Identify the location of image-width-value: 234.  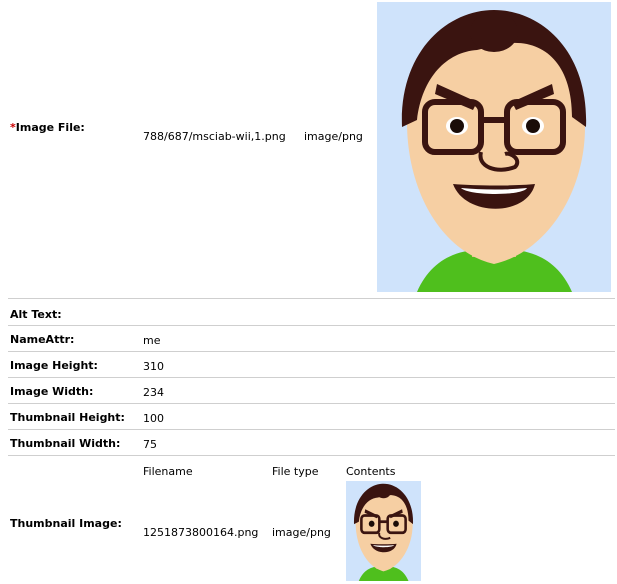
(153, 392).